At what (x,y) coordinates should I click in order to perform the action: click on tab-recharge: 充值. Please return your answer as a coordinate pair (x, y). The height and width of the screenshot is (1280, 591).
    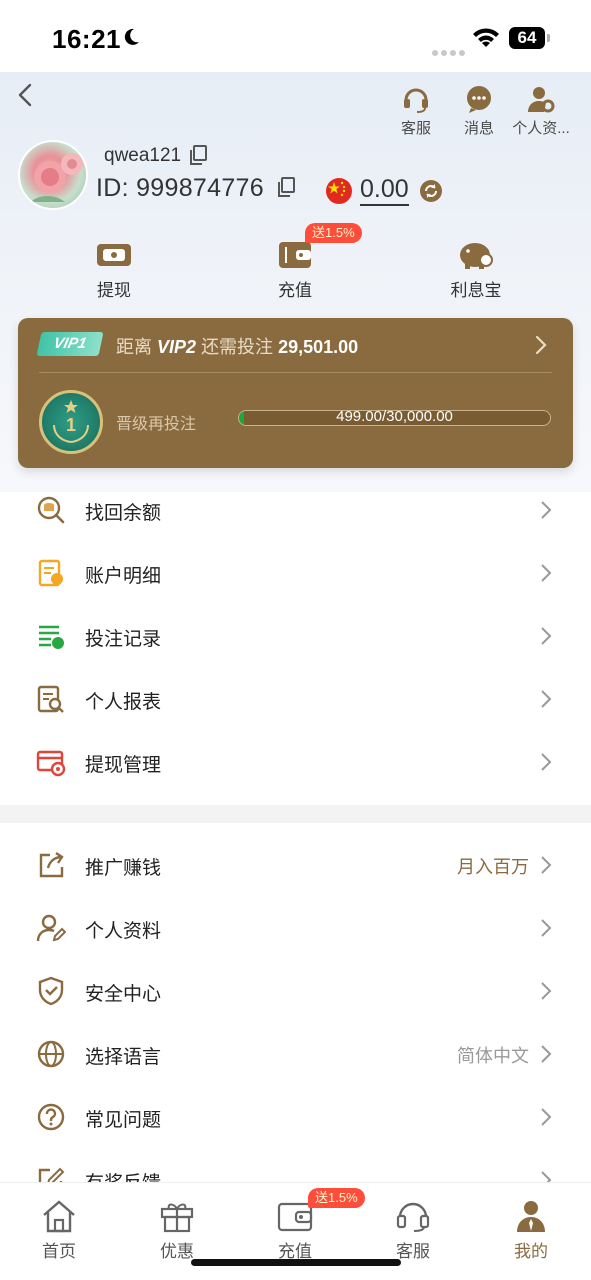
    Looking at the image, I should click on (295, 1230).